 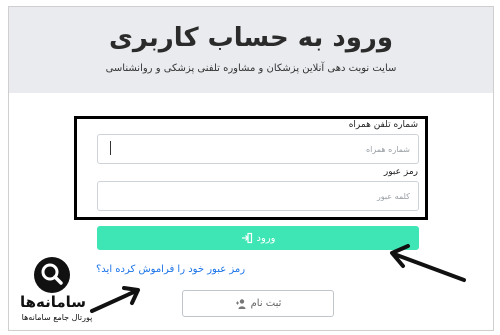 I want to click on login-icon, so click(x=246, y=238).